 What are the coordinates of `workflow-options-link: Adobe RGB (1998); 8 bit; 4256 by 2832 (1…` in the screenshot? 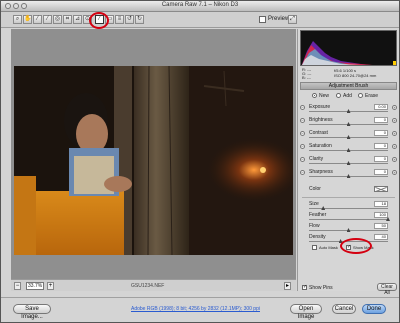 It's located at (195, 309).